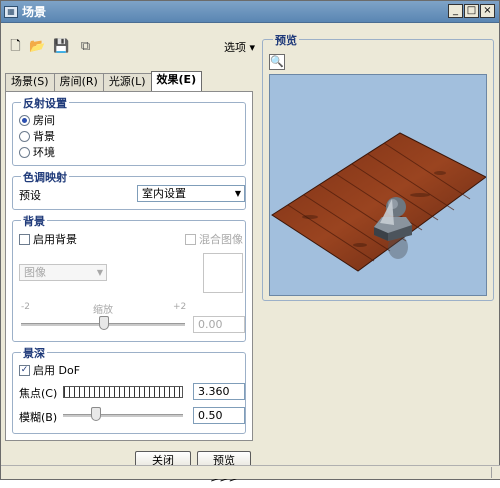 Image resolution: width=500 pixels, height=488 pixels. I want to click on tab-room: 房间(R), so click(78, 82).